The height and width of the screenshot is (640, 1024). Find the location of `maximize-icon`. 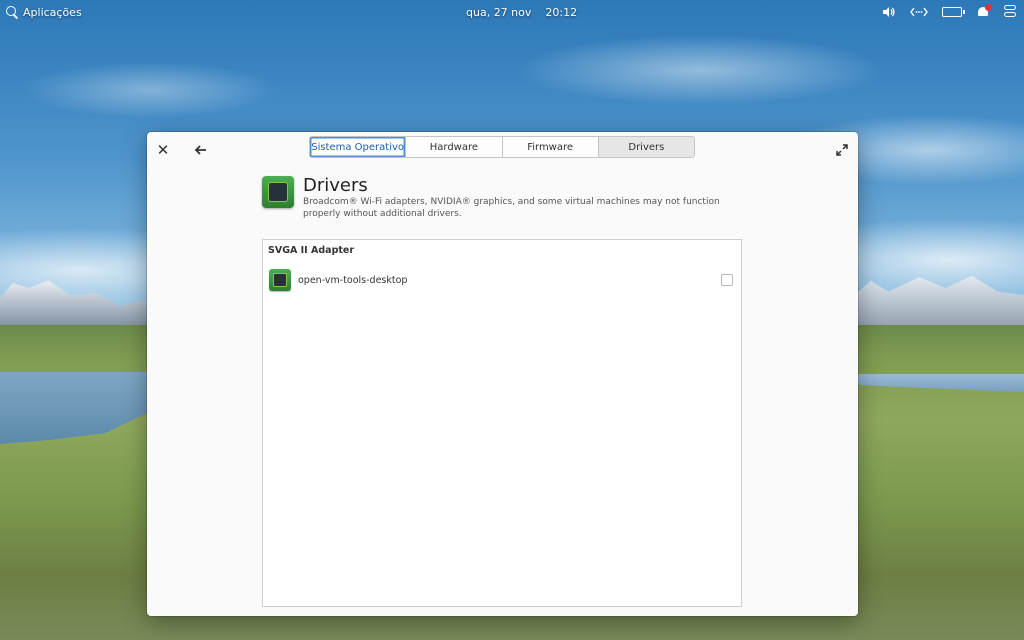

maximize-icon is located at coordinates (842, 150).